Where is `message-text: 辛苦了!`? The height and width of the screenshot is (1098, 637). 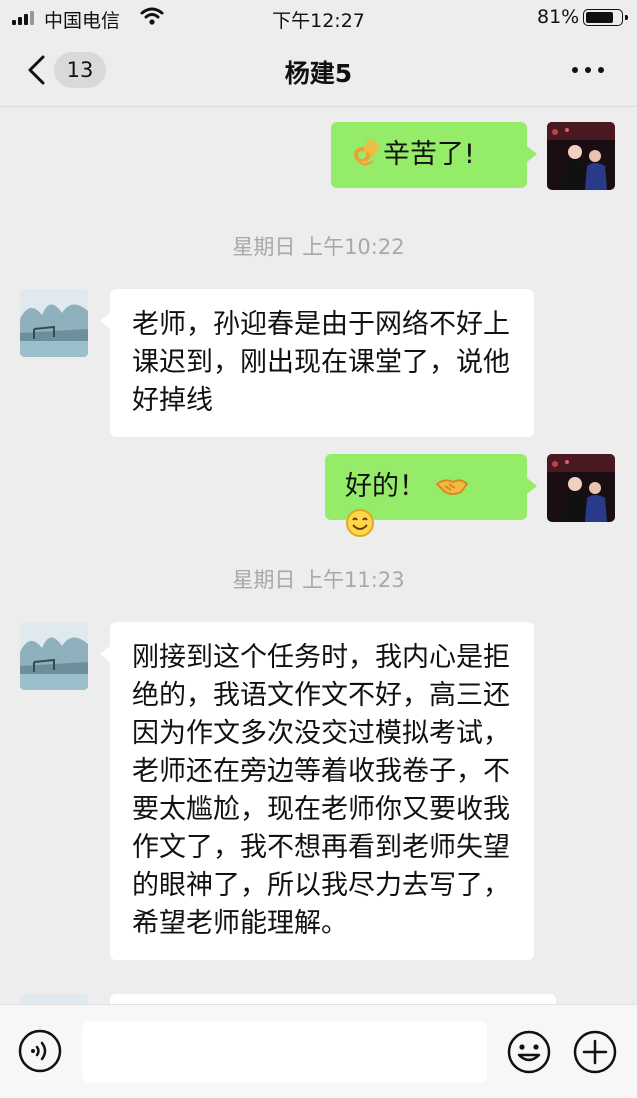
message-text: 辛苦了! is located at coordinates (429, 154).